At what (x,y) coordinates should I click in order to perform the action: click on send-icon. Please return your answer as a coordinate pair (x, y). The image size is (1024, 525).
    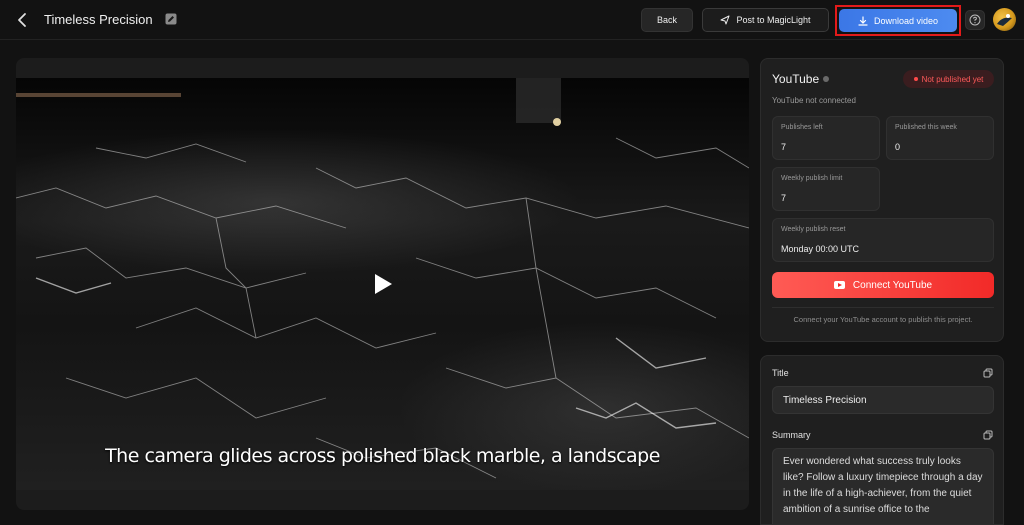
    Looking at the image, I should click on (725, 20).